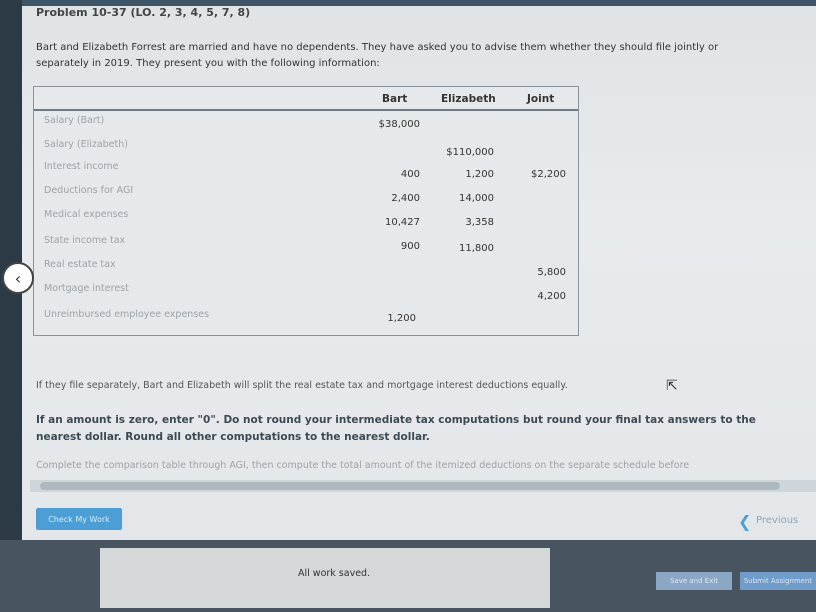 This screenshot has width=816, height=612. What do you see at coordinates (744, 521) in the screenshot?
I see `chevron-left-icon: ❮` at bounding box center [744, 521].